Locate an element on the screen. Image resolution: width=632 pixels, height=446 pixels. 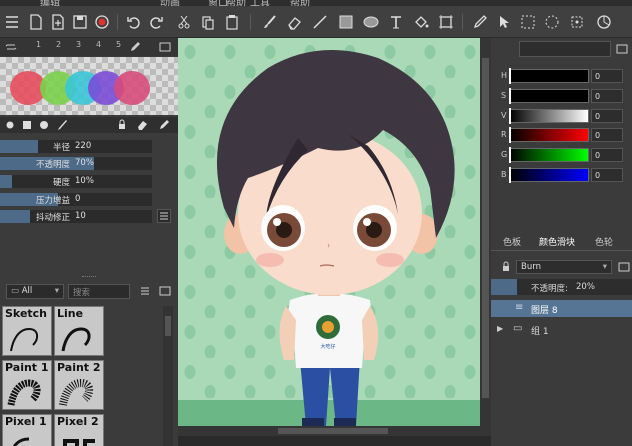
paste-icon is located at coordinates (208, 22).